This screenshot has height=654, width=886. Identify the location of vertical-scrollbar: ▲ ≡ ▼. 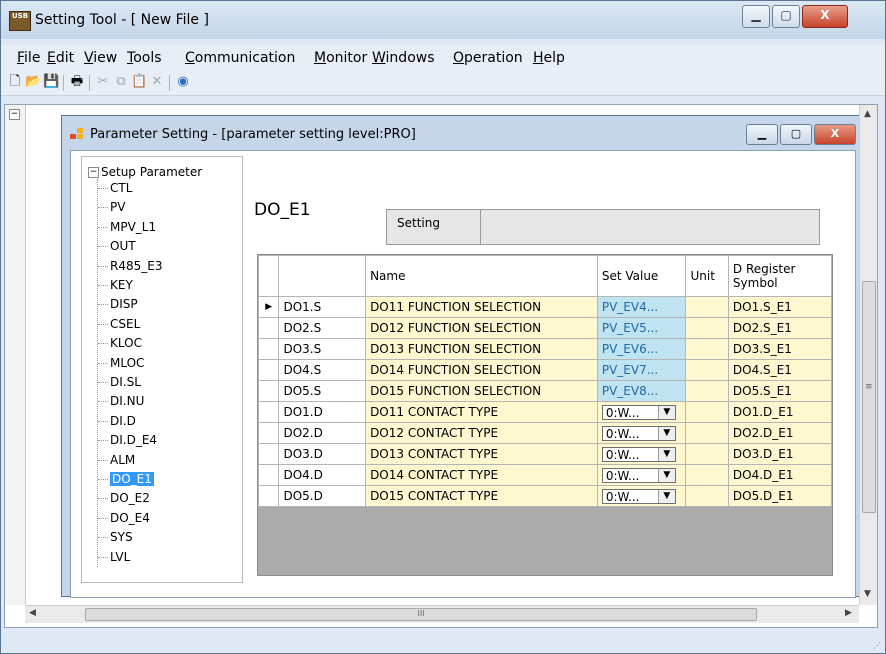
(868, 355).